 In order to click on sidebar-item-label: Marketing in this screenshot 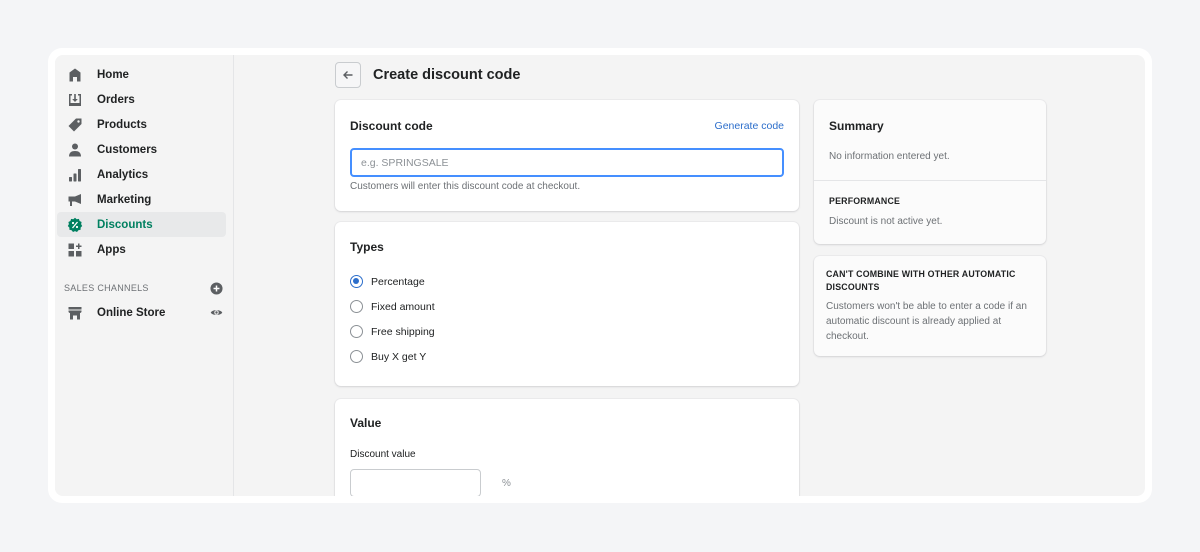, I will do `click(124, 199)`.